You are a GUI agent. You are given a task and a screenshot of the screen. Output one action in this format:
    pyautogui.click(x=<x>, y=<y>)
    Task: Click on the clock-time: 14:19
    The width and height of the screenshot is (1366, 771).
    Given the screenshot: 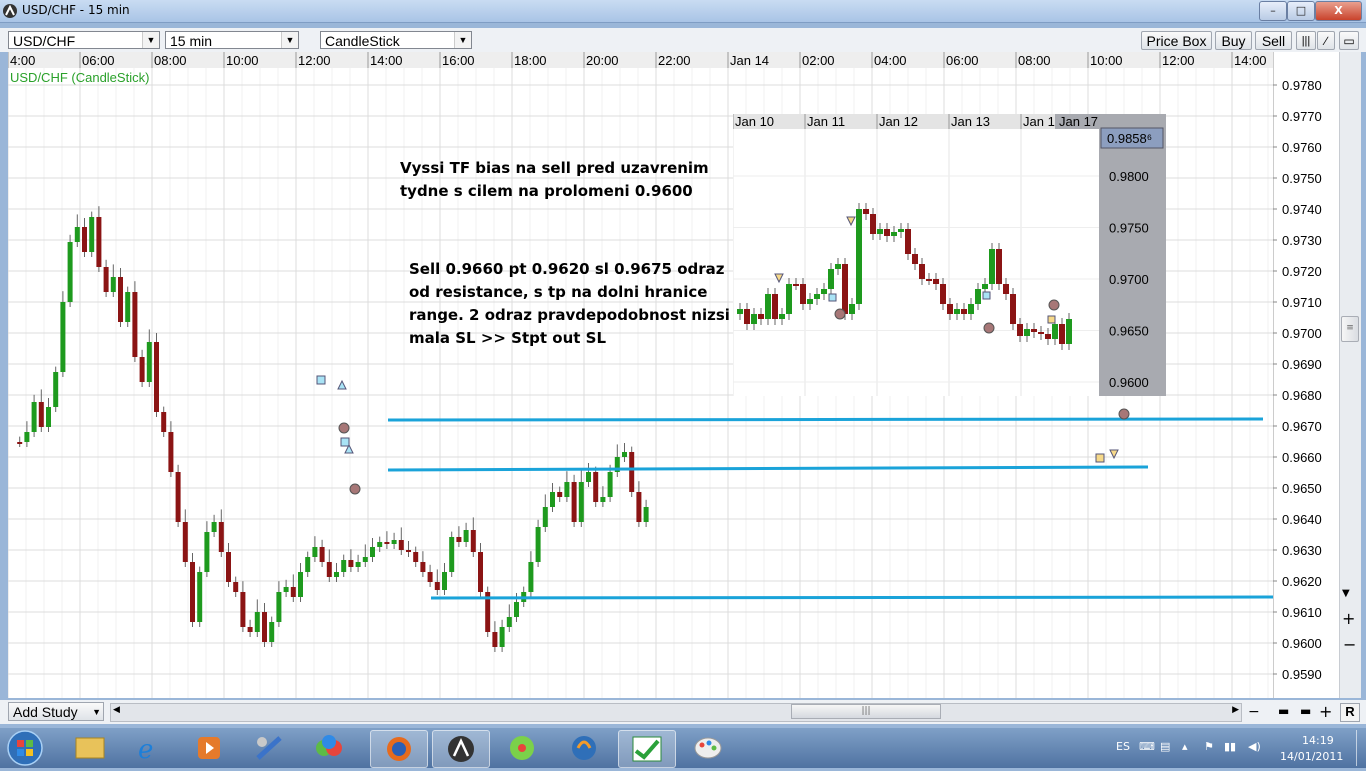 What is the action you would take?
    pyautogui.click(x=1318, y=740)
    